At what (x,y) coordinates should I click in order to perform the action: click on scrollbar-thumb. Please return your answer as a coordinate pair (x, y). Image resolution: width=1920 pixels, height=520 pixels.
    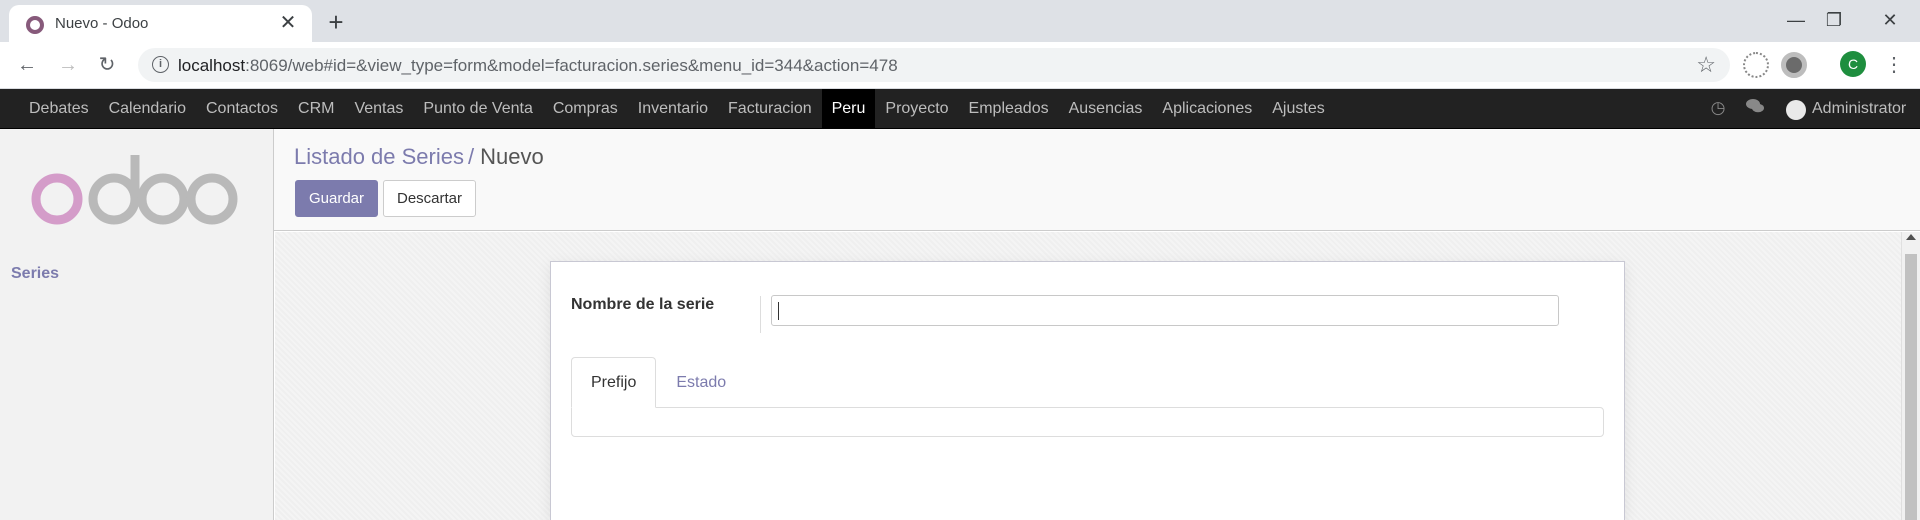
    Looking at the image, I should click on (1911, 387).